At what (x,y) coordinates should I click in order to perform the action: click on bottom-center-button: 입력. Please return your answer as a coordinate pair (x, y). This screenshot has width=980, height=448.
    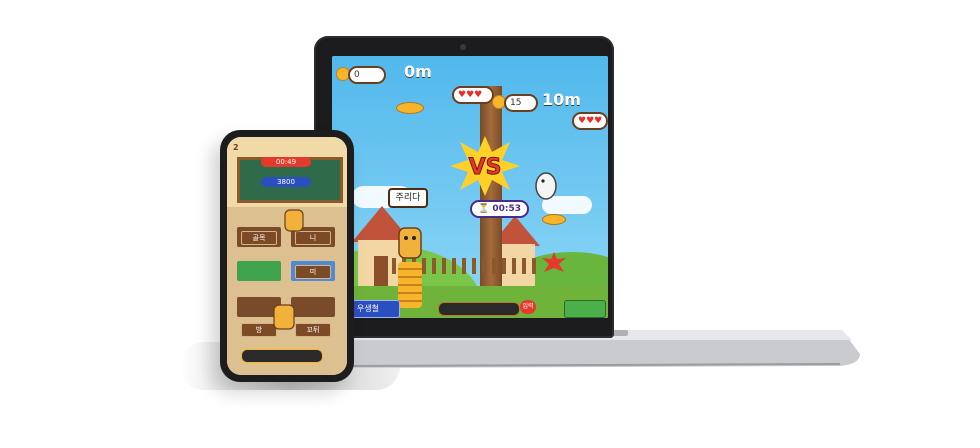
    Looking at the image, I should click on (528, 307).